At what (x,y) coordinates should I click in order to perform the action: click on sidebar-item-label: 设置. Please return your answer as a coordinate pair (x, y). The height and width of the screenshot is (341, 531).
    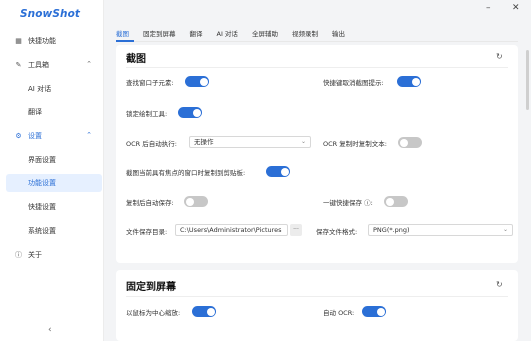
    Looking at the image, I should click on (35, 136).